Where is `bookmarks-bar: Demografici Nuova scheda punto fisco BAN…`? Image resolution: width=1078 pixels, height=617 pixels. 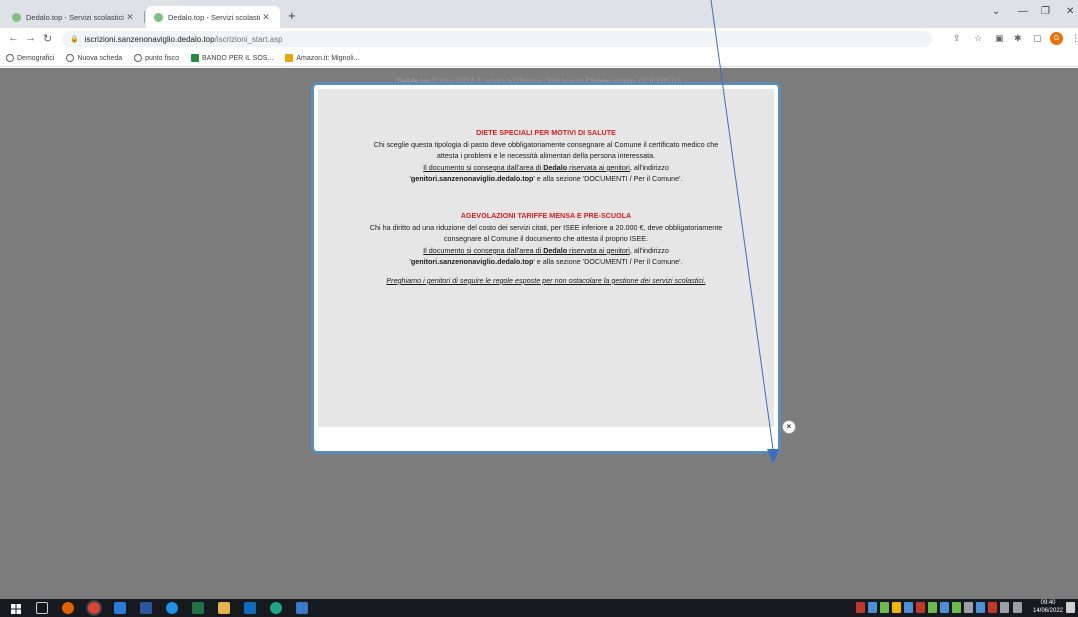 bookmarks-bar: Demografici Nuova scheda punto fisco BAN… is located at coordinates (539, 58).